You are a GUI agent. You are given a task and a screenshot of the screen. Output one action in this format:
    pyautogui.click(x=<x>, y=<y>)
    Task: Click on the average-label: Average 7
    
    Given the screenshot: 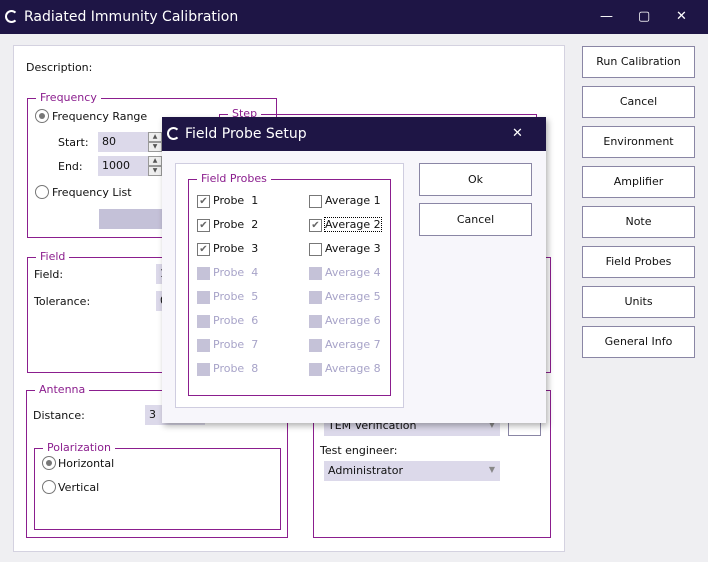 What is the action you would take?
    pyautogui.click(x=353, y=344)
    